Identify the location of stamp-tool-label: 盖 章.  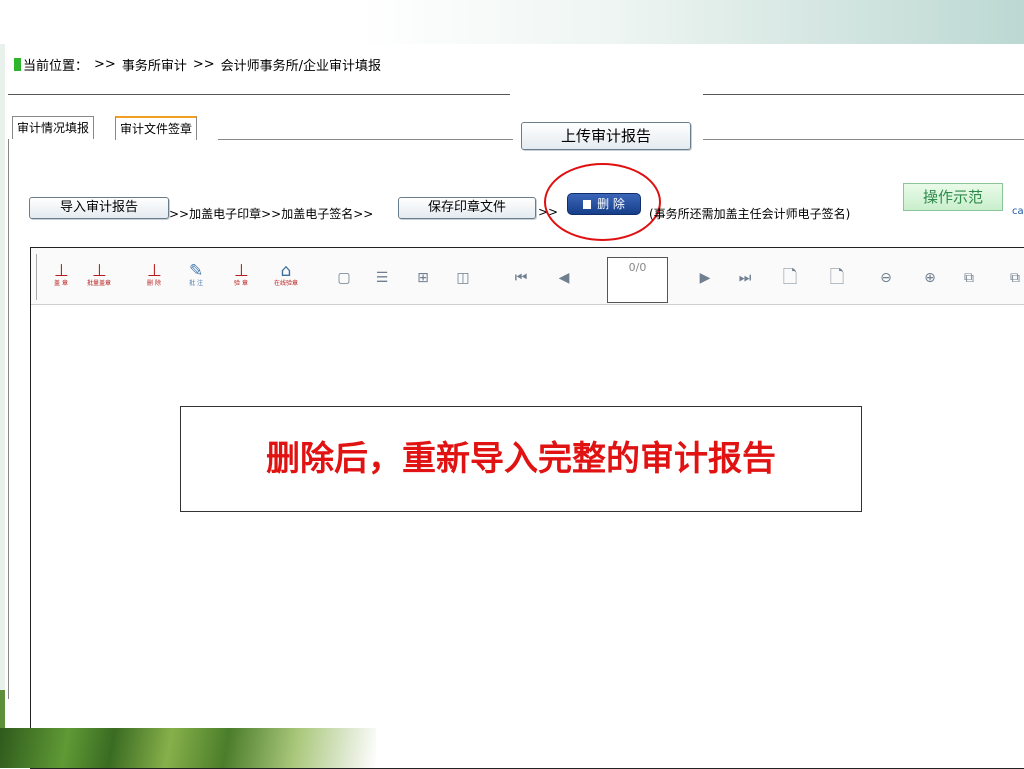
(61, 283).